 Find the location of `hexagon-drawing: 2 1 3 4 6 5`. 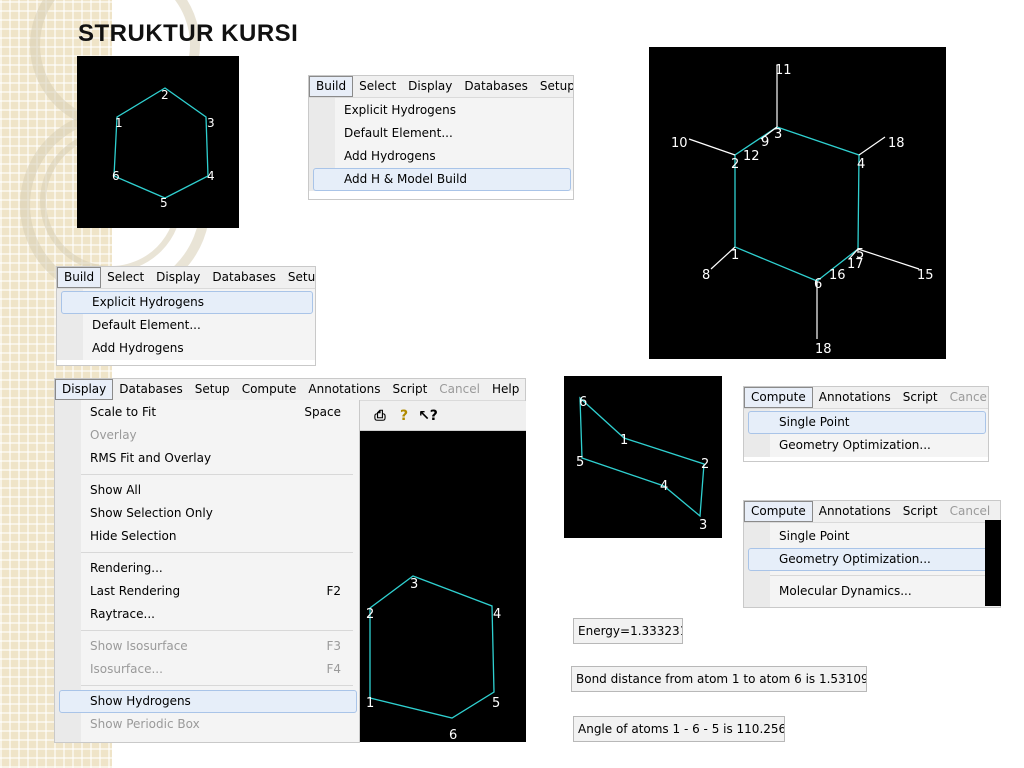

hexagon-drawing: 2 1 3 4 6 5 is located at coordinates (163, 148).